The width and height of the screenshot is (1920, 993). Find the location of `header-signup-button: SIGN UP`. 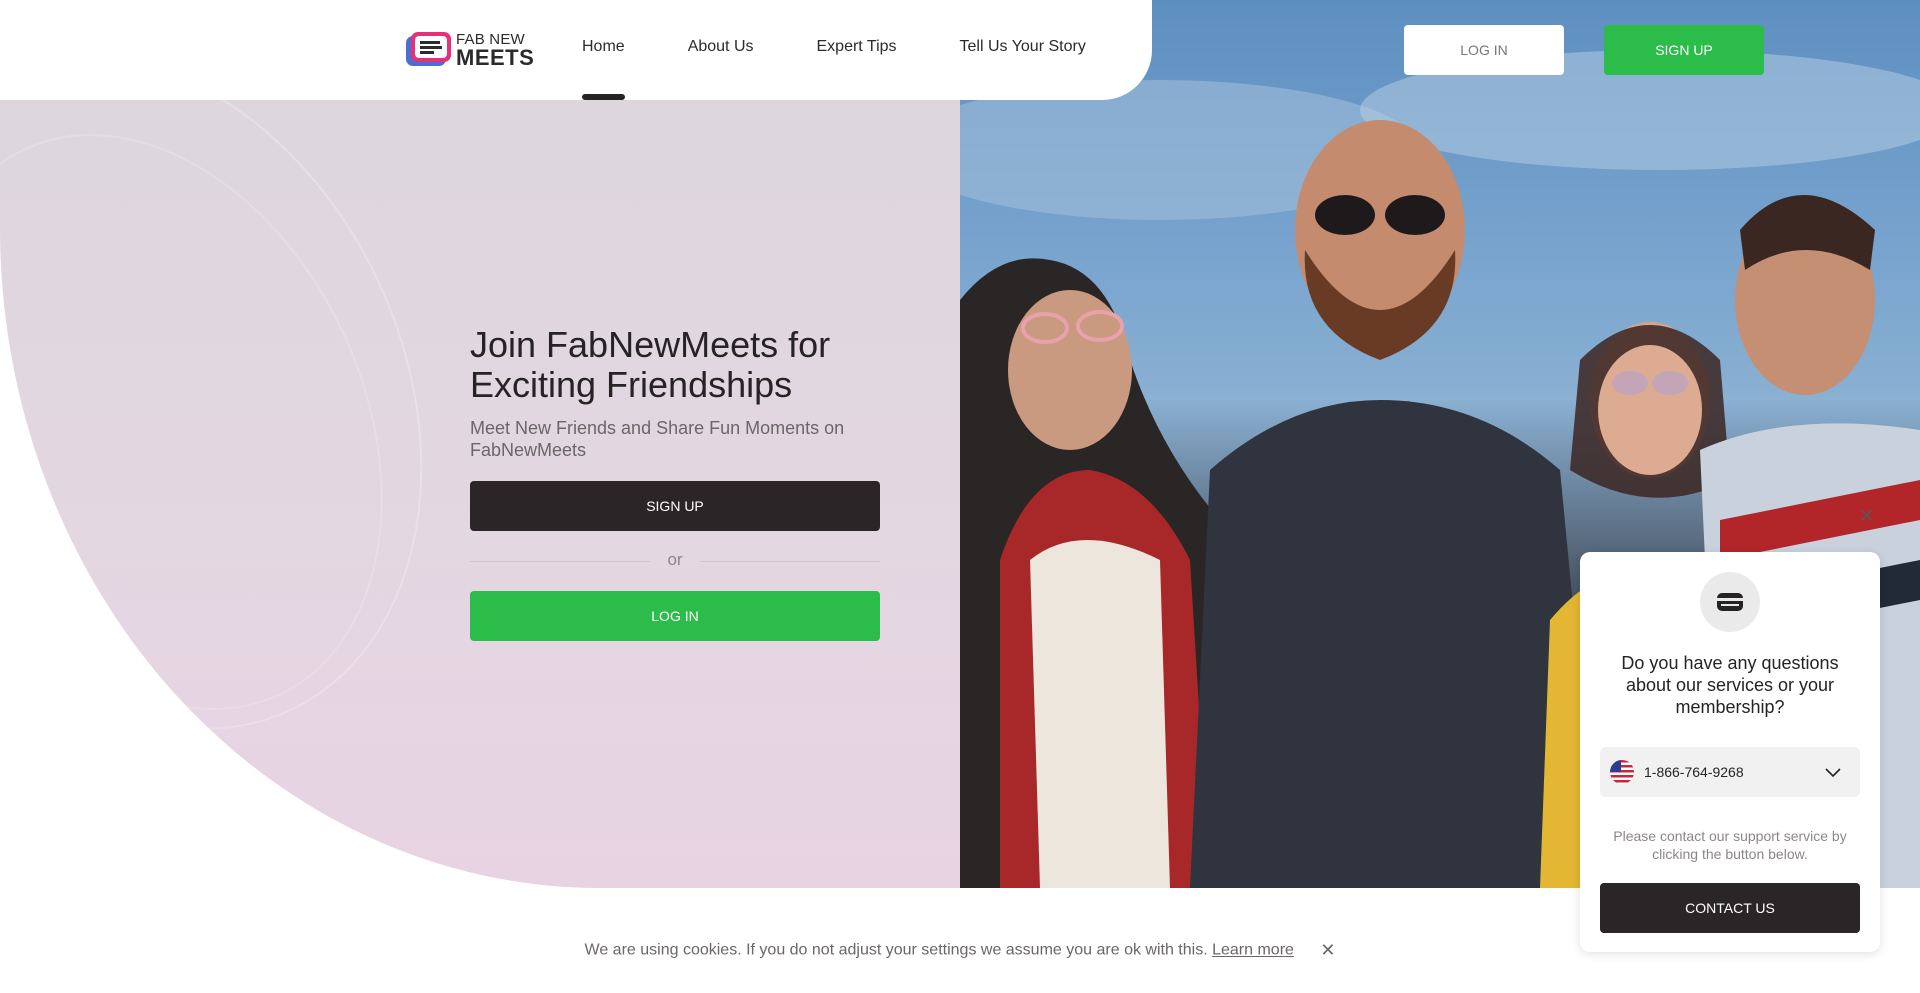

header-signup-button: SIGN UP is located at coordinates (1684, 50).